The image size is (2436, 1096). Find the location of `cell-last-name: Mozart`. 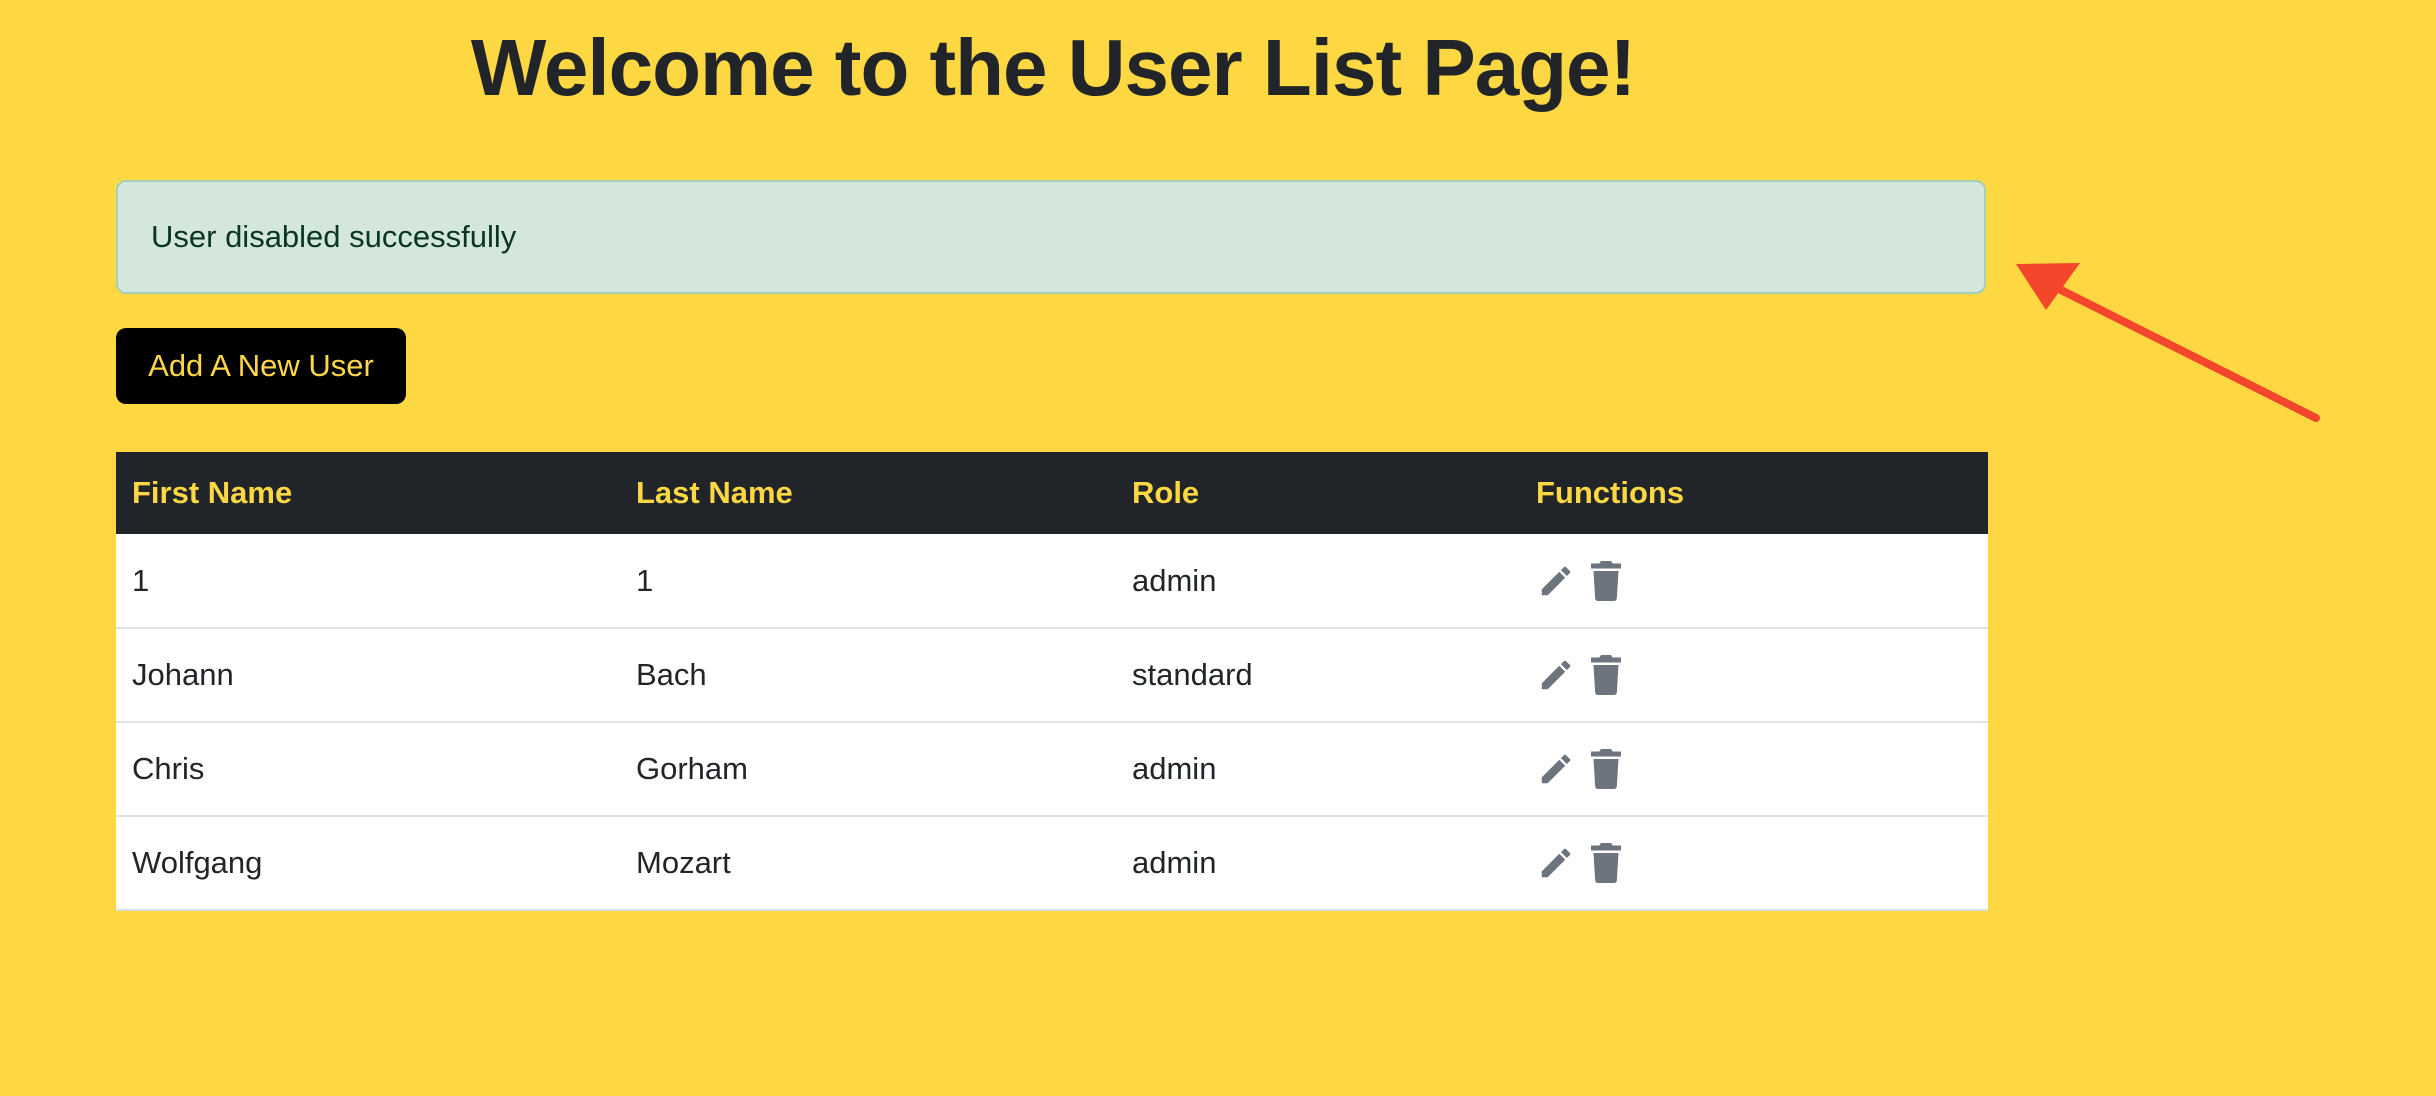

cell-last-name: Mozart is located at coordinates (868, 863).